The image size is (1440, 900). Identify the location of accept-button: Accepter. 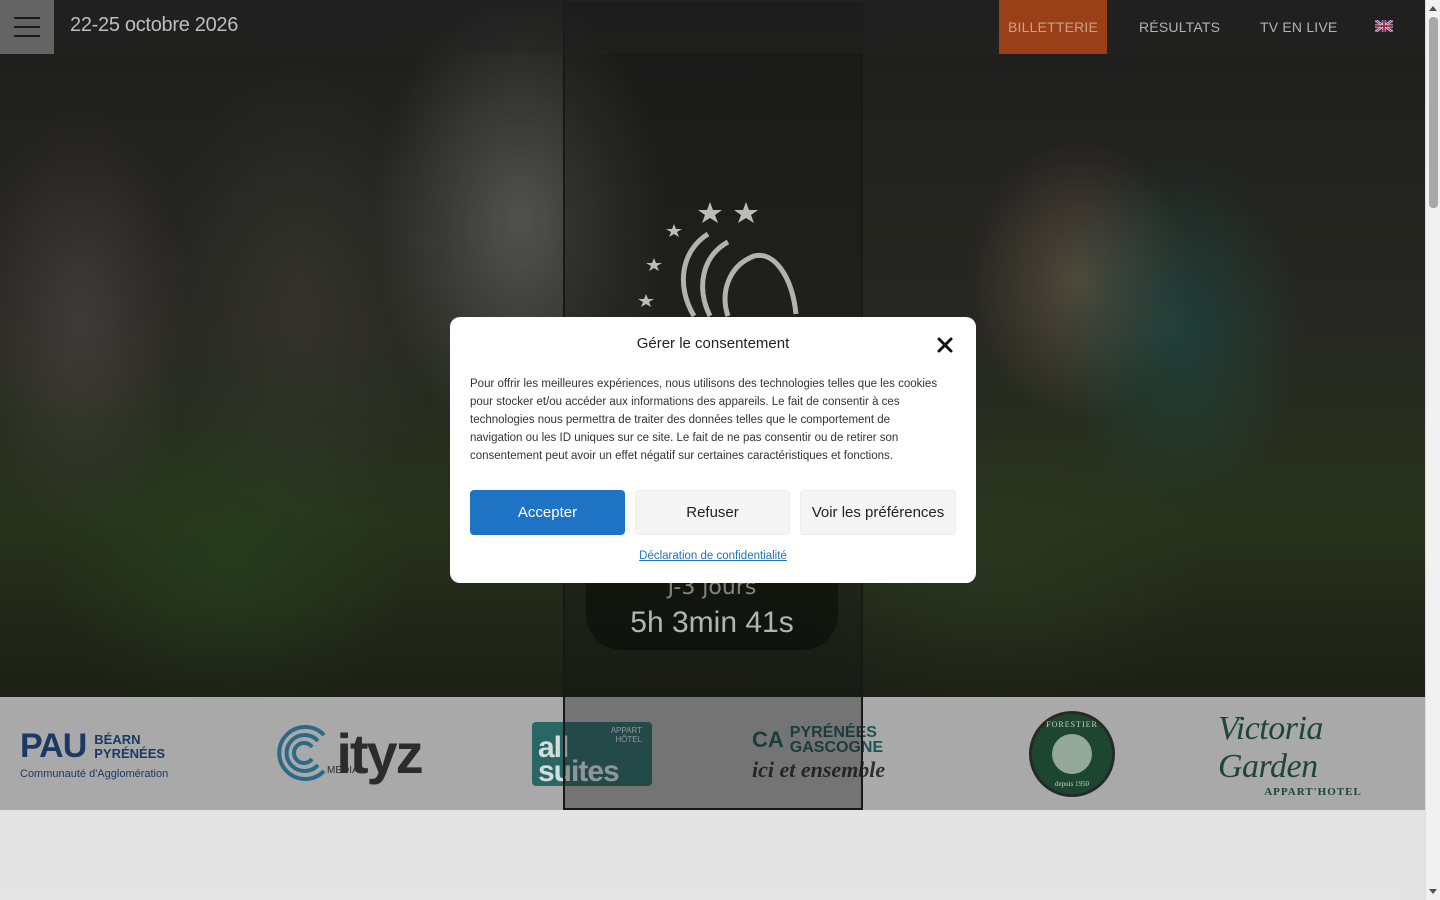
(547, 512).